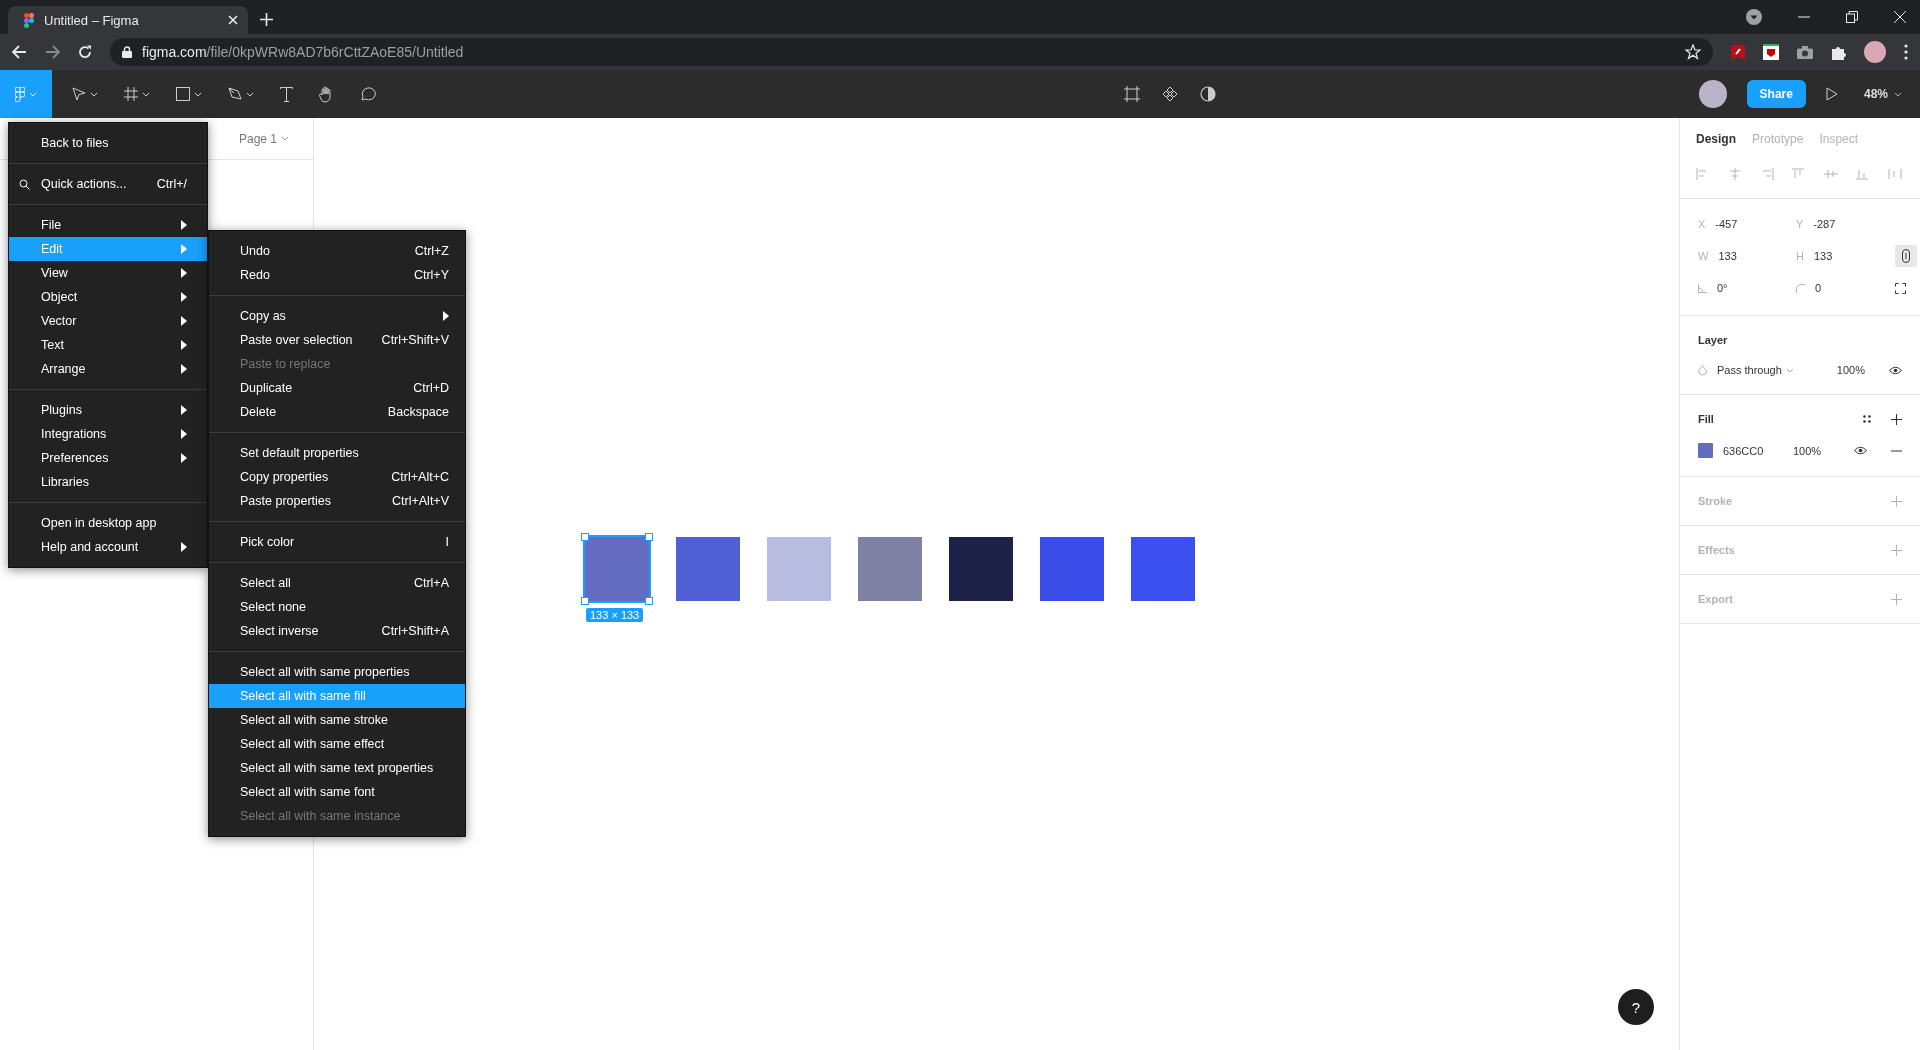  What do you see at coordinates (108, 369) in the screenshot?
I see `menu-item: Arrange` at bounding box center [108, 369].